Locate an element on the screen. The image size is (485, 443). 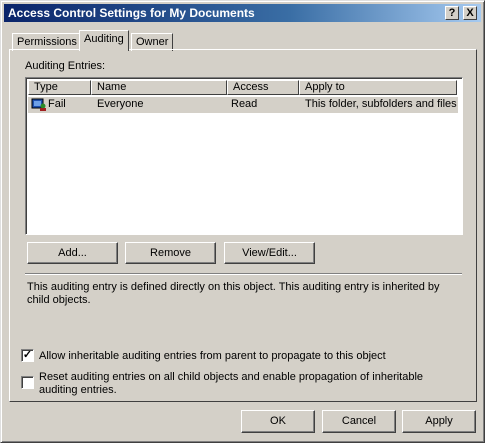
divider is located at coordinates (243, 274).